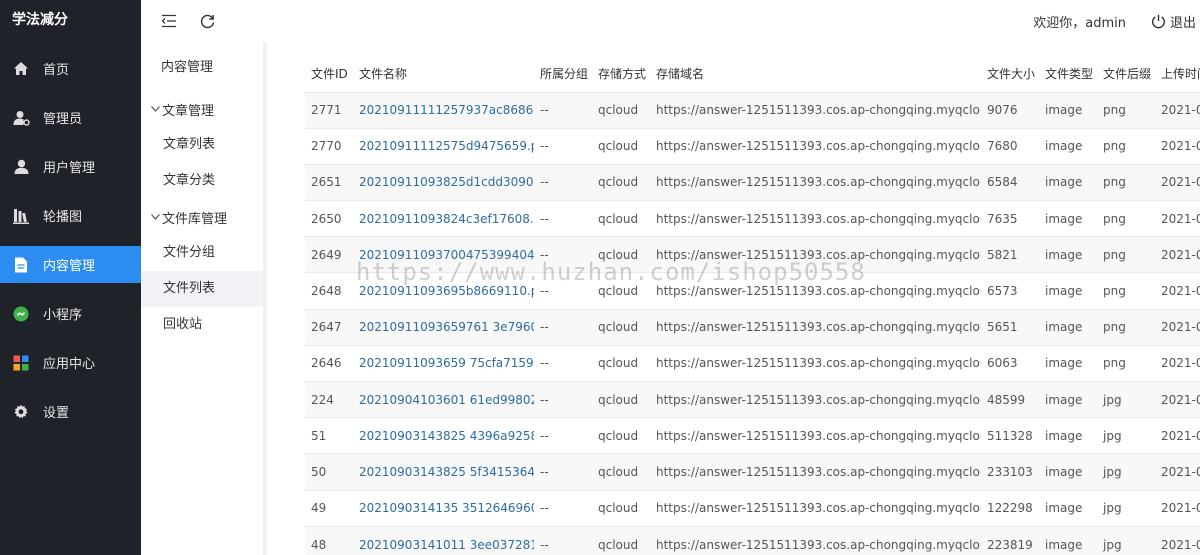  I want to click on admin-user-icon, so click(21, 118).